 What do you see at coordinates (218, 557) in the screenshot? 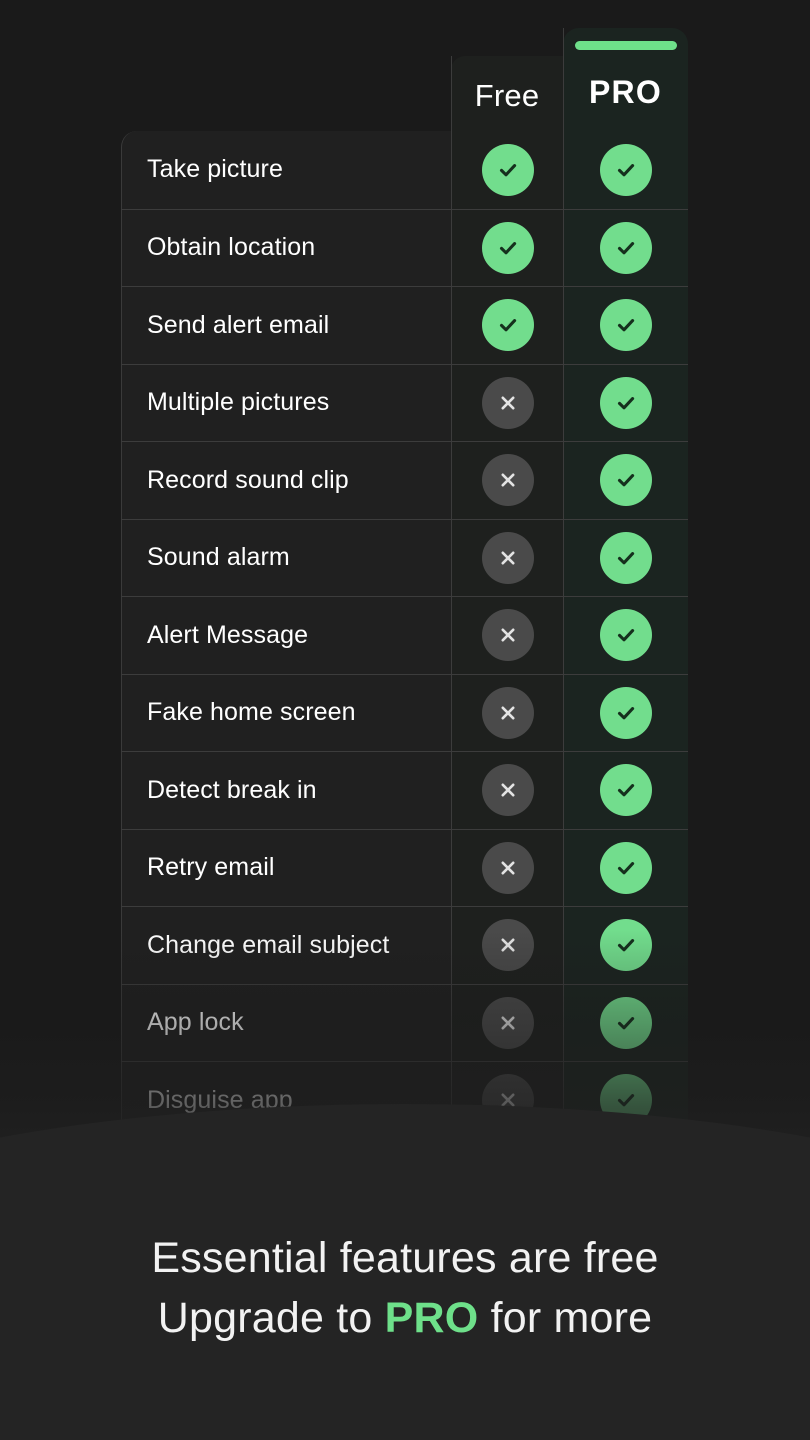
I see `feature-label: Sound alarm` at bounding box center [218, 557].